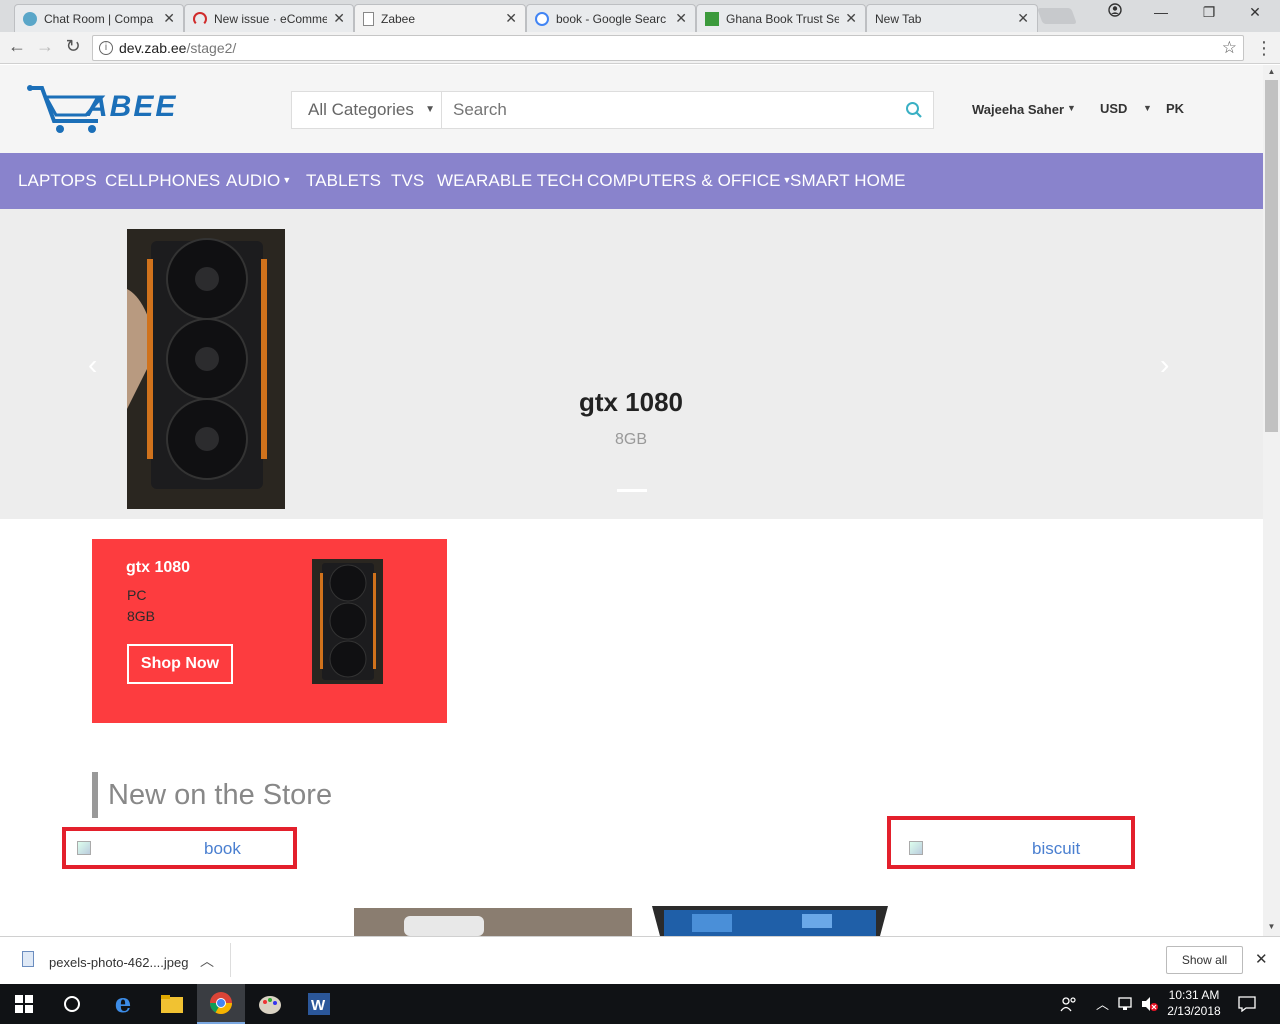 The height and width of the screenshot is (1024, 1280). What do you see at coordinates (1018, 109) in the screenshot?
I see `user-menu: Wajeeha Saher` at bounding box center [1018, 109].